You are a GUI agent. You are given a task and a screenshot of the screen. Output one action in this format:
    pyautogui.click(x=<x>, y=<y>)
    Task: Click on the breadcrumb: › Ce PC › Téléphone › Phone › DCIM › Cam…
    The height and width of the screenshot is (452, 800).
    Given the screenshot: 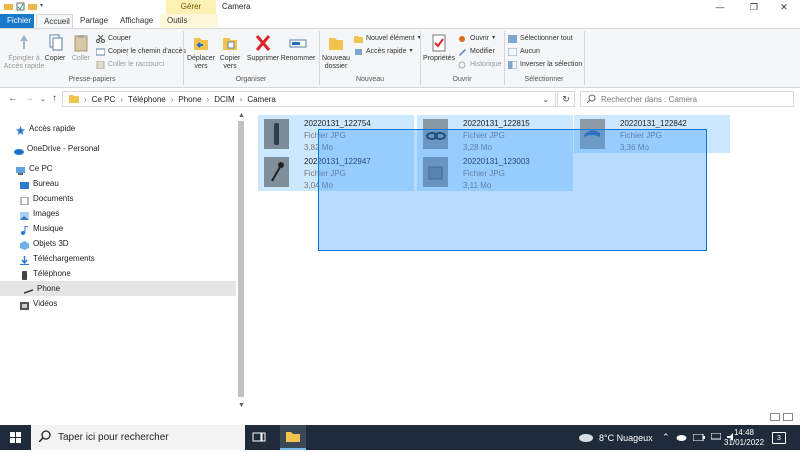 What is the action you would take?
    pyautogui.click(x=309, y=99)
    